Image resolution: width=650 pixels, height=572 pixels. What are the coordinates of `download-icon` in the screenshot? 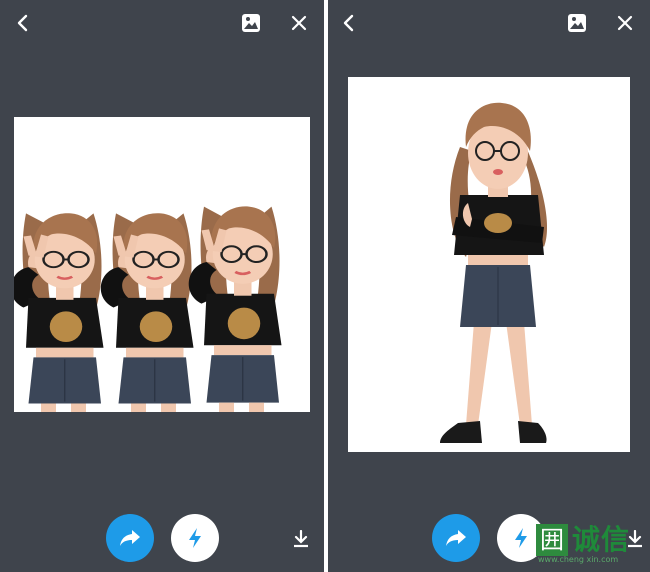 It's located at (301, 539).